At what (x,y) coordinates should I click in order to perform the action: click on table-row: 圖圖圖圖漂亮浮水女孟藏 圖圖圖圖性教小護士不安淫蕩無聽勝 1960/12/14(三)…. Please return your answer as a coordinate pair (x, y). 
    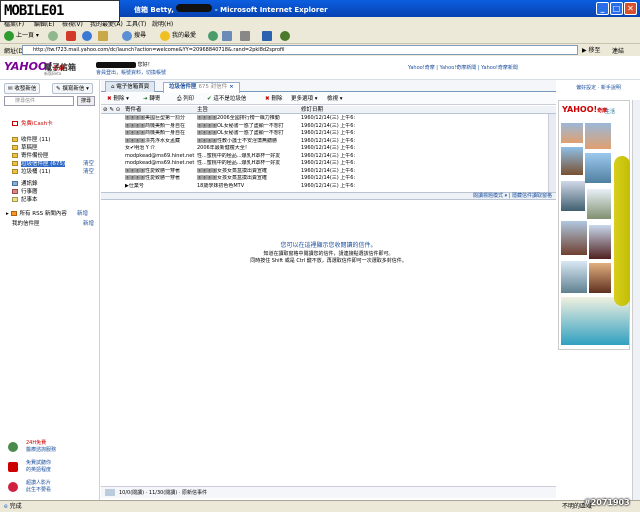
    Looking at the image, I should click on (325, 142).